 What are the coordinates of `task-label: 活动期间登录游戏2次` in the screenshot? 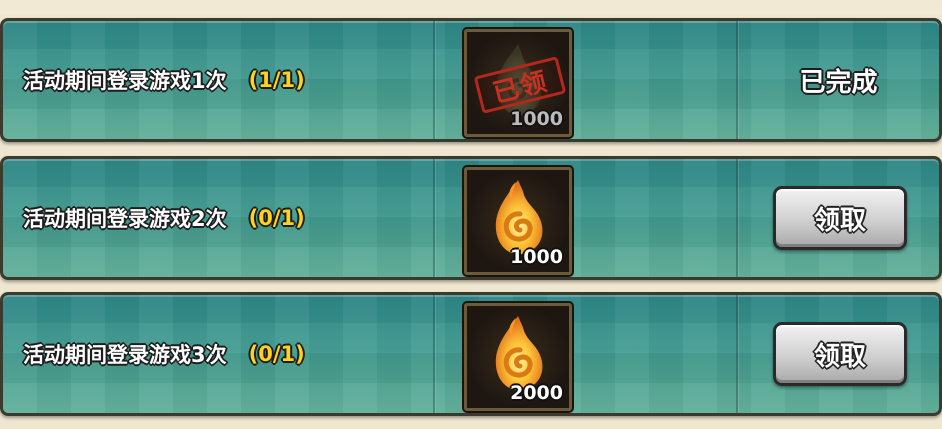 It's located at (125, 219).